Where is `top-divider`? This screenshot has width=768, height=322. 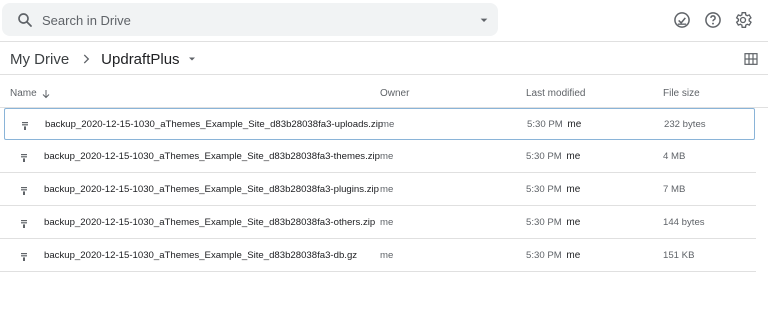 top-divider is located at coordinates (384, 41).